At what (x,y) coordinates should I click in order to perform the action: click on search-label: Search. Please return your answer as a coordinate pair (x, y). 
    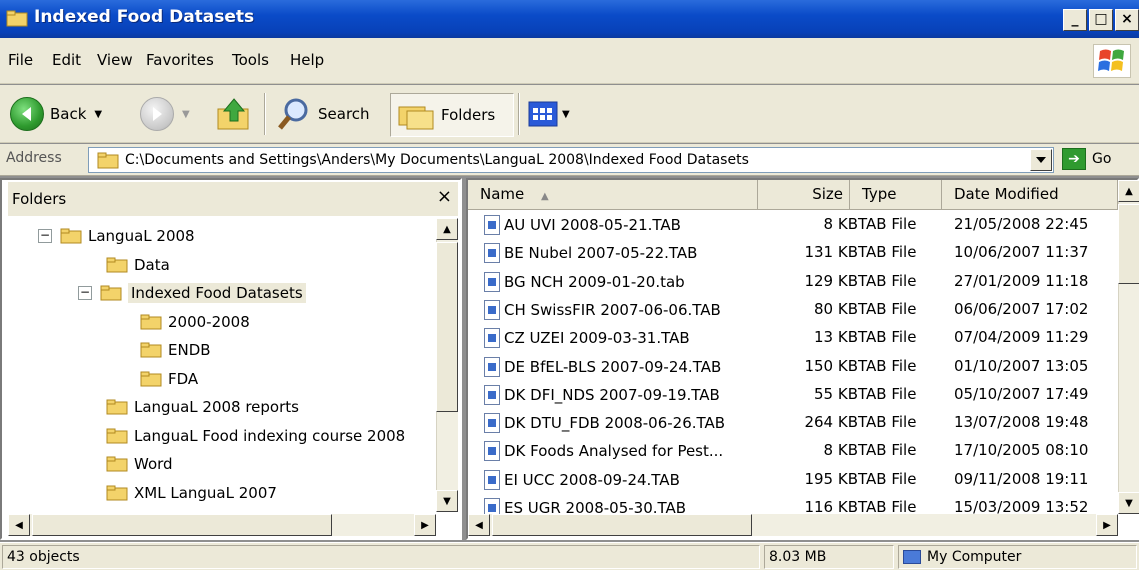
    Looking at the image, I should click on (344, 114).